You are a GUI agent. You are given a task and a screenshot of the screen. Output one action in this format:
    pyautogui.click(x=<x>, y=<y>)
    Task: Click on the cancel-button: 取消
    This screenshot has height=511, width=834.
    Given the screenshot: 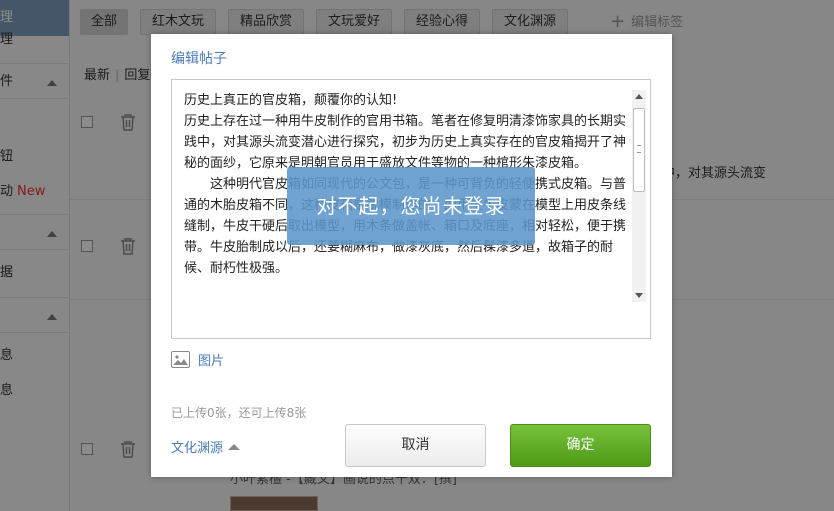 What is the action you would take?
    pyautogui.click(x=415, y=445)
    